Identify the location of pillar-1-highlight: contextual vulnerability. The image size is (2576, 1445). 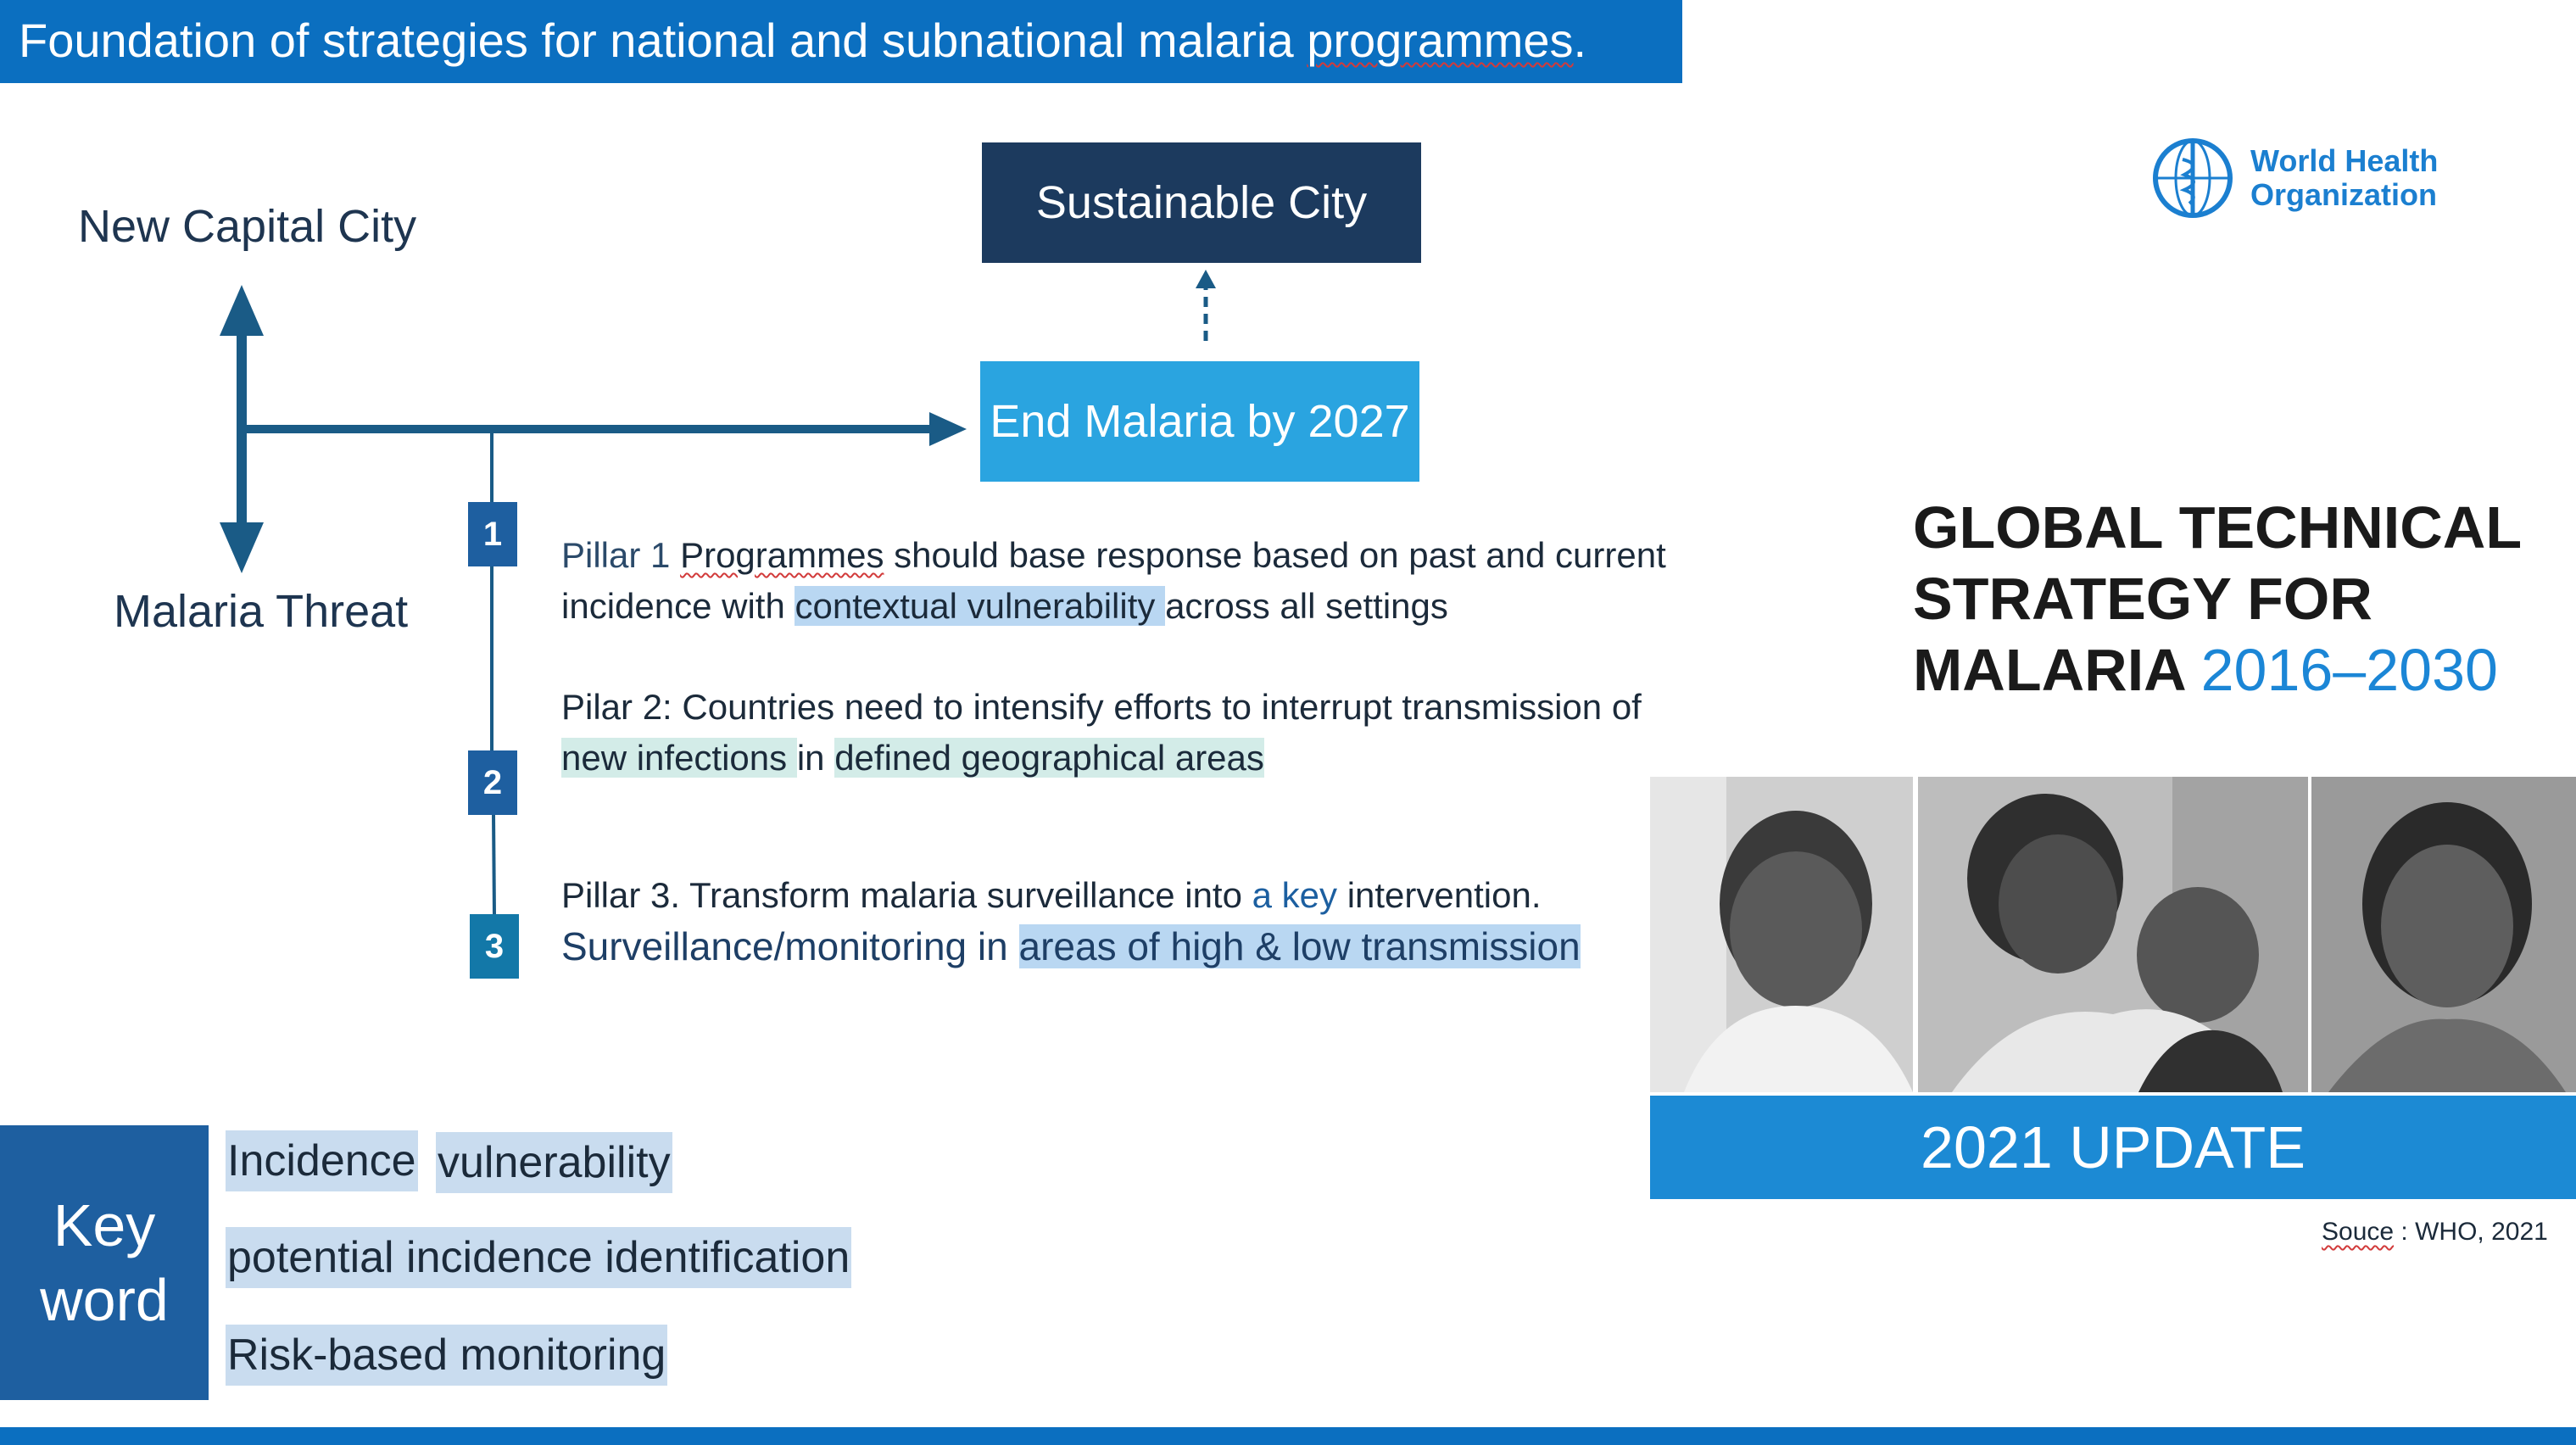
(981, 606).